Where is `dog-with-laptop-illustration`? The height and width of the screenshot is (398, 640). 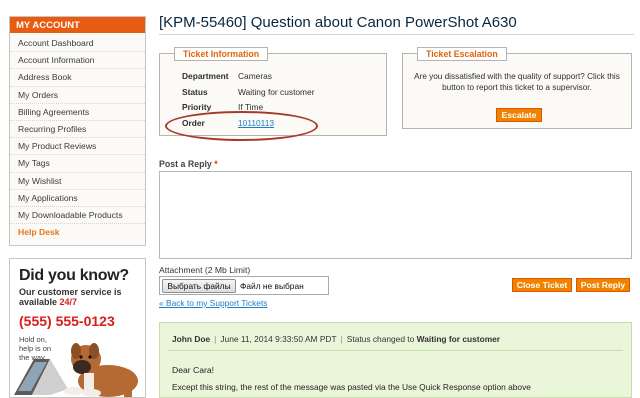
dog-with-laptop-illustration is located at coordinates (76, 370).